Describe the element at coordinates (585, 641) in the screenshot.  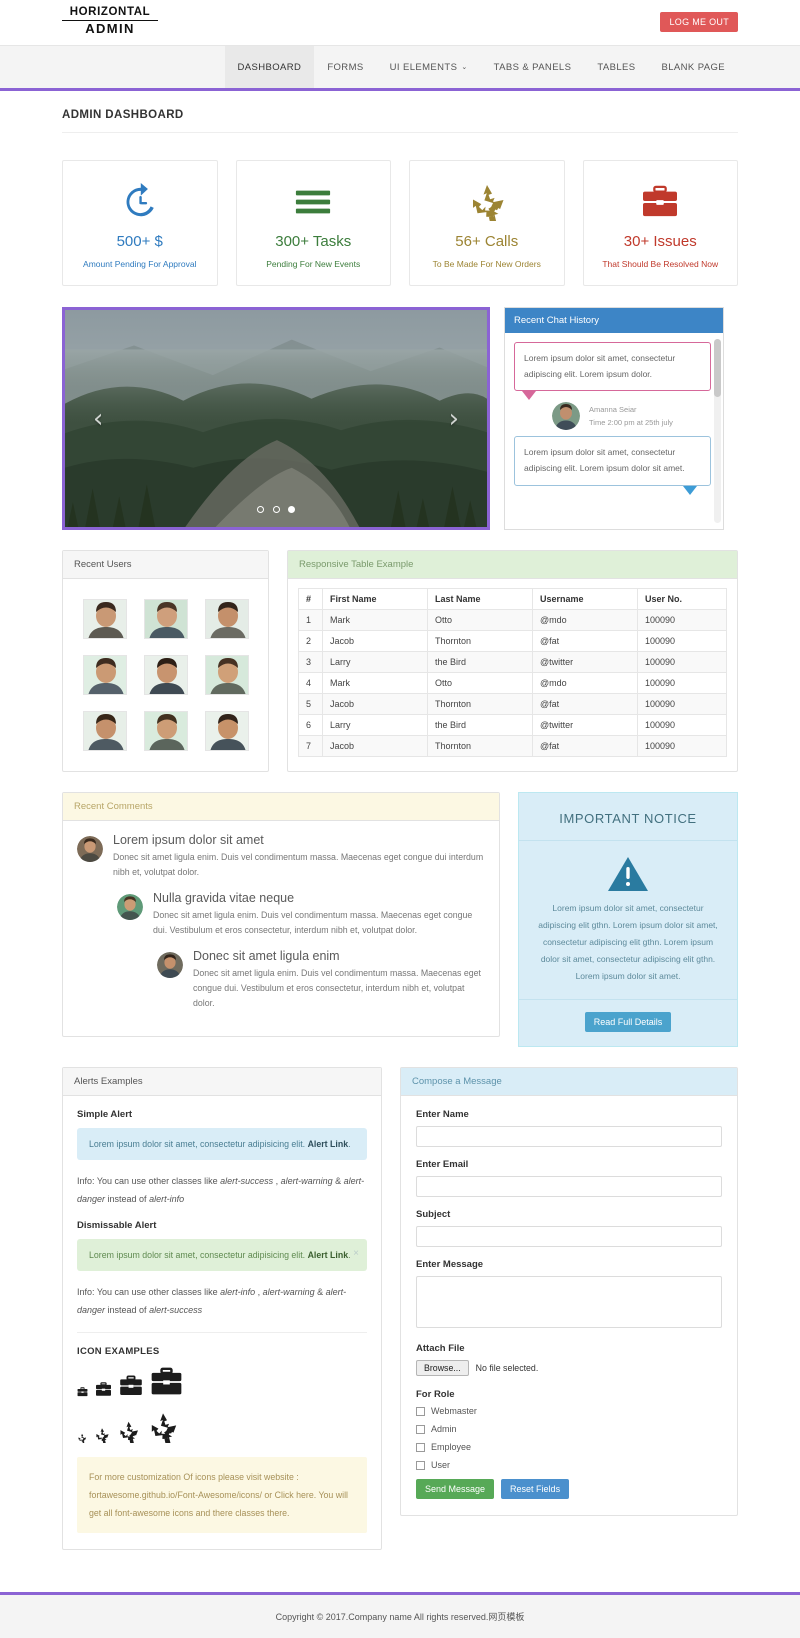
I see `cell-username: @fat` at that location.